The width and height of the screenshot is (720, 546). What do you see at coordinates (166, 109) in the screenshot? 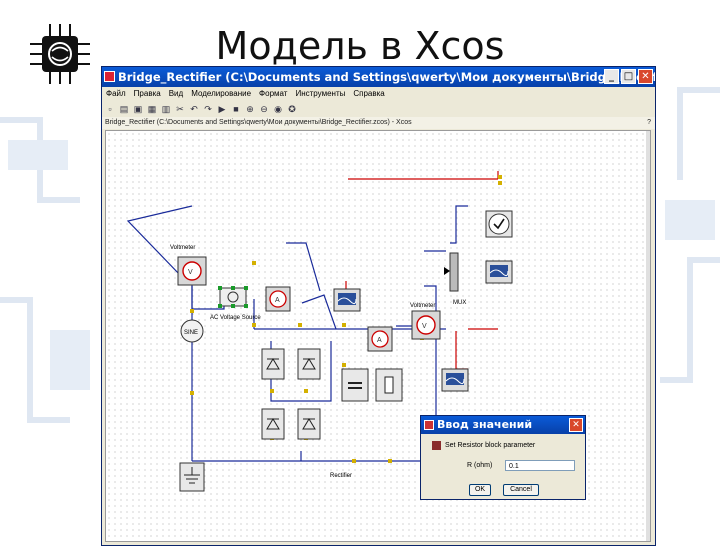
I see `print-icon: ▥` at bounding box center [166, 109].